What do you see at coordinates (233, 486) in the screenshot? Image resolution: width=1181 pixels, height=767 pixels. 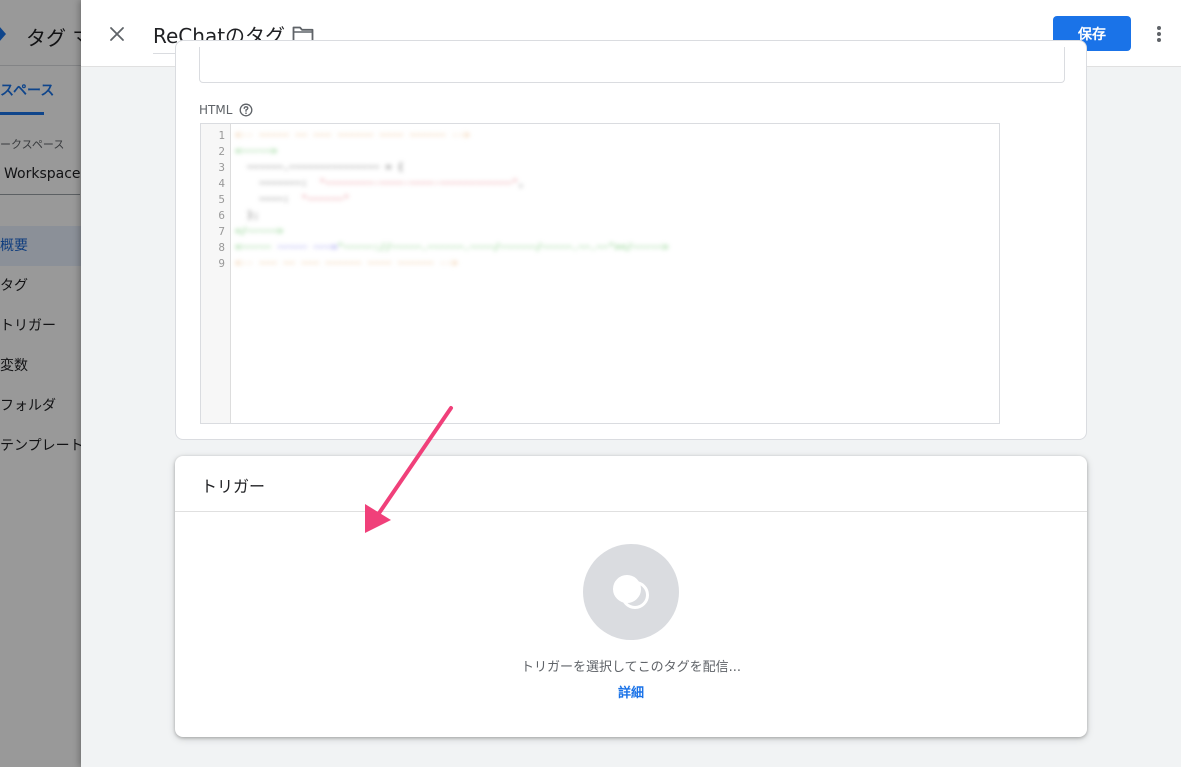 I see `trigger-card-title: トリガー` at bounding box center [233, 486].